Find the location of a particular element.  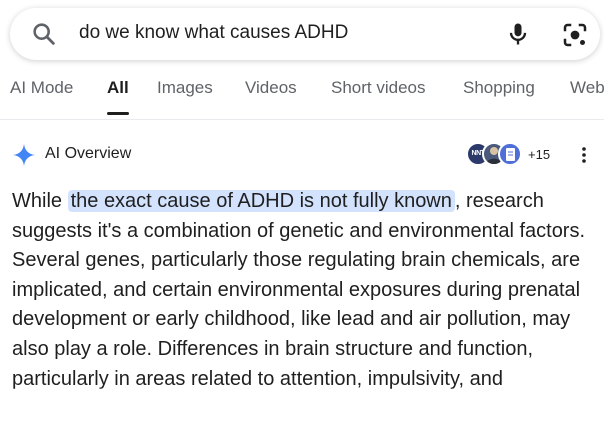

ai-overview-title: AI Overview is located at coordinates (88, 153).